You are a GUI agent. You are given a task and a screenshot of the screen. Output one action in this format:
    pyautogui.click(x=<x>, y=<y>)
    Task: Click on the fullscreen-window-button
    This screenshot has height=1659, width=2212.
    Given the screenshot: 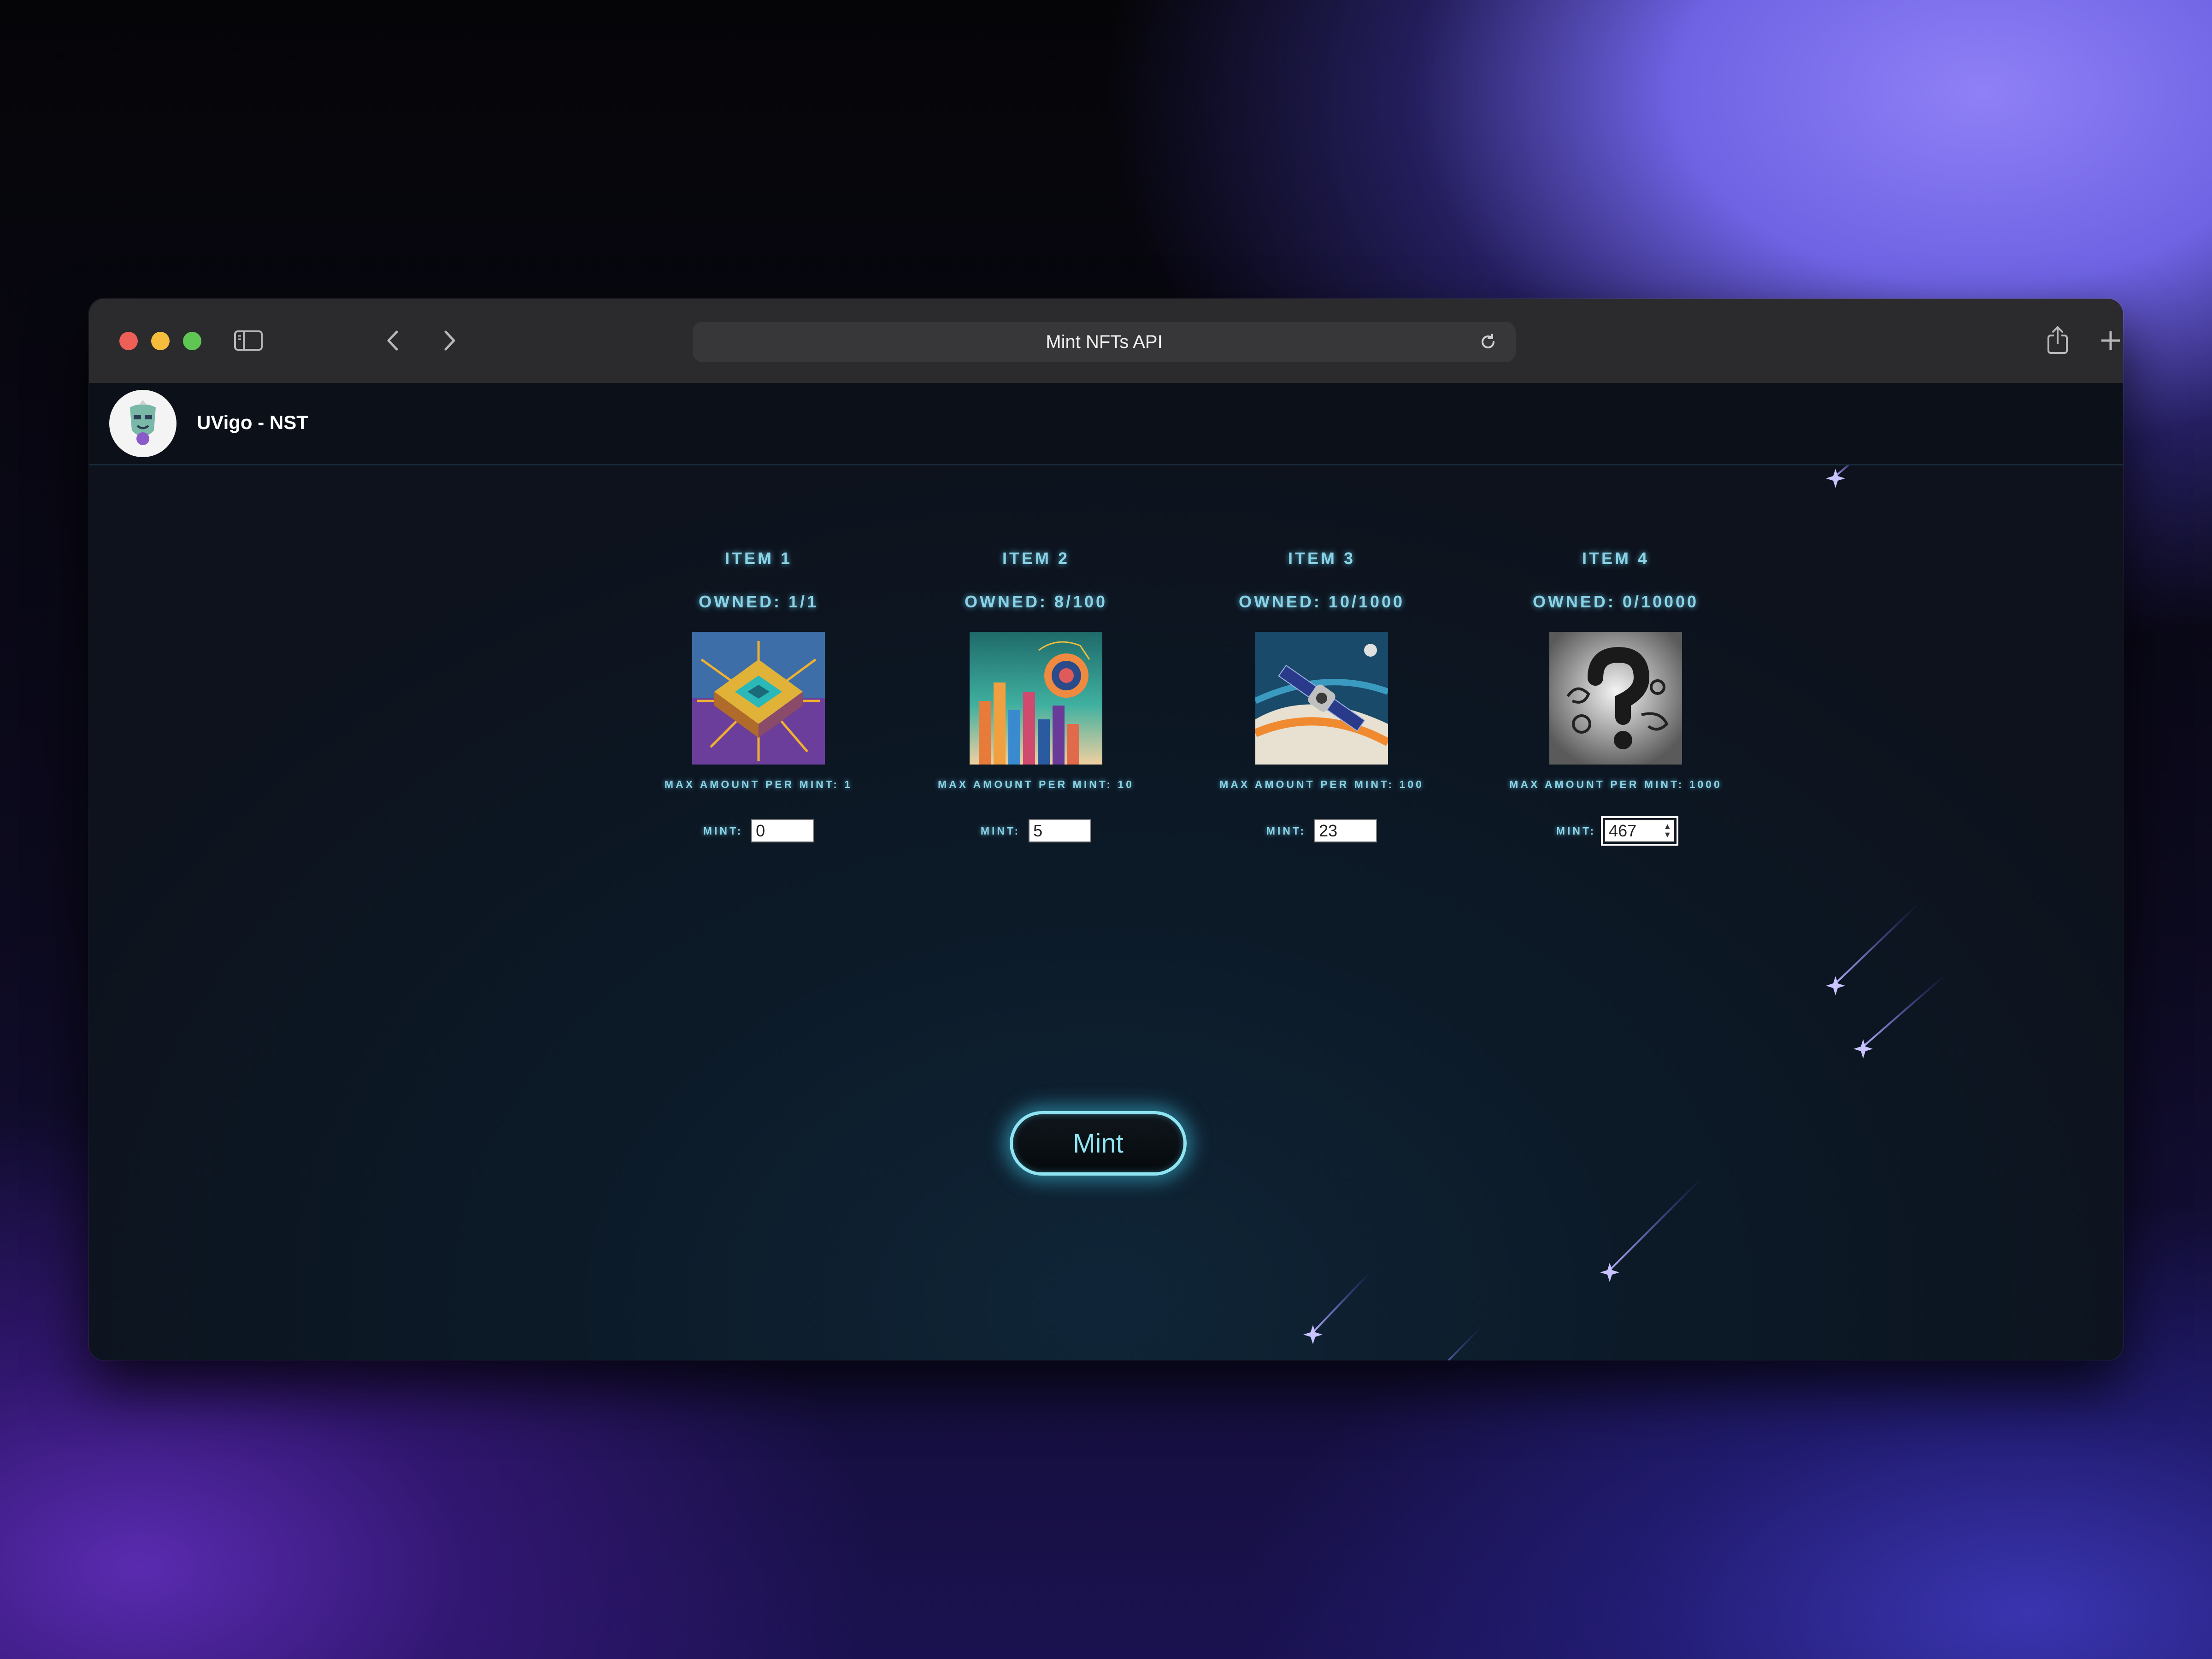 What is the action you would take?
    pyautogui.click(x=192, y=341)
    